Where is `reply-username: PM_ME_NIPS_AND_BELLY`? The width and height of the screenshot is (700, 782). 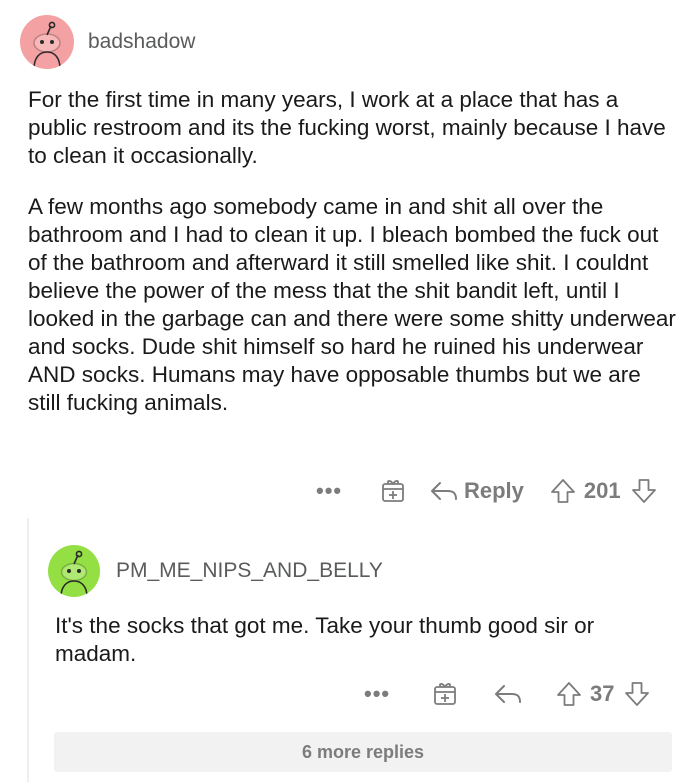
reply-username: PM_ME_NIPS_AND_BELLY is located at coordinates (249, 571).